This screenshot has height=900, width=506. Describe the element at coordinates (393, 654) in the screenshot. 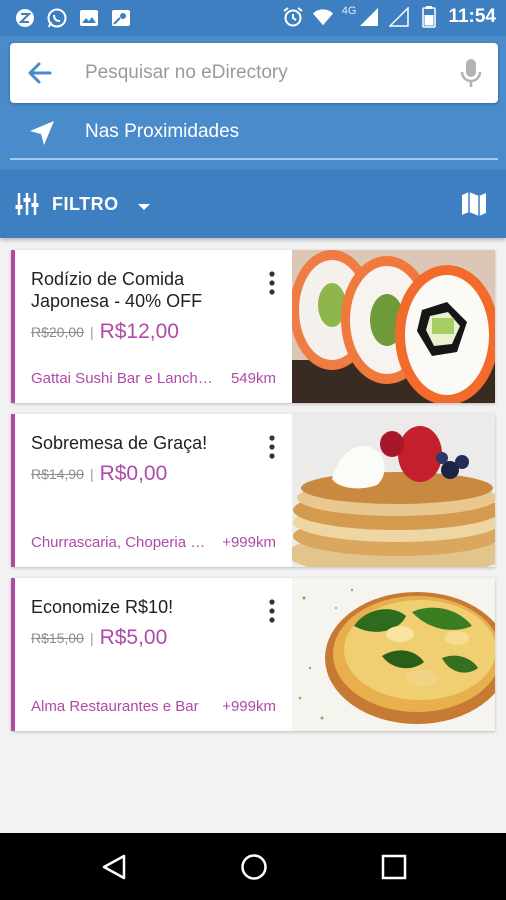

I see `pizza-photo` at that location.